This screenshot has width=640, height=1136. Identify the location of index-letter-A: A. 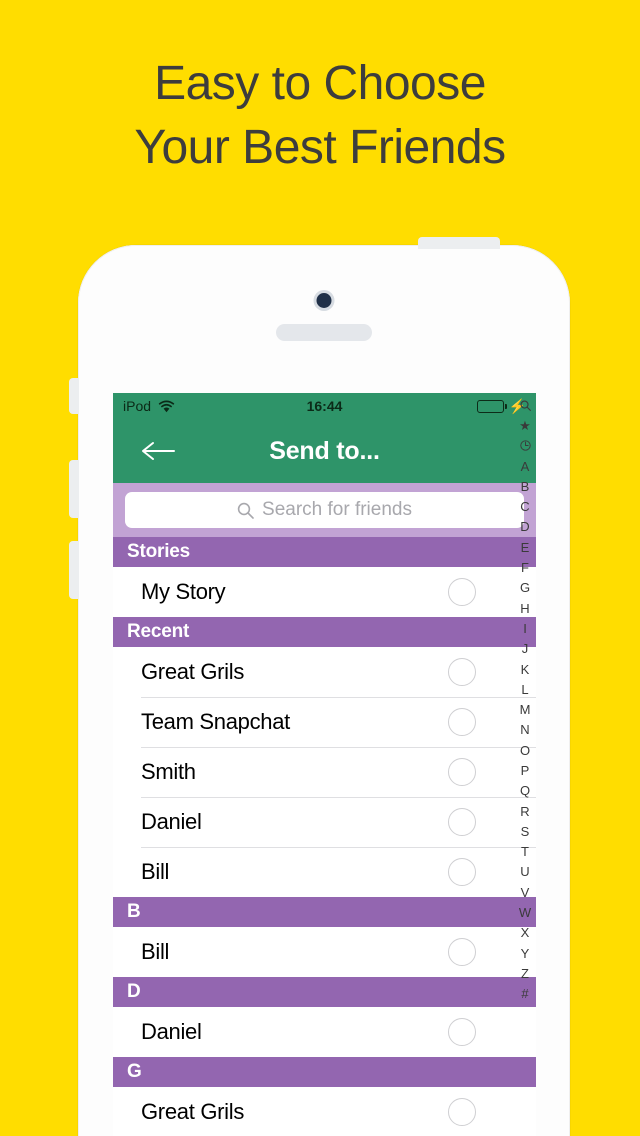
(525, 466).